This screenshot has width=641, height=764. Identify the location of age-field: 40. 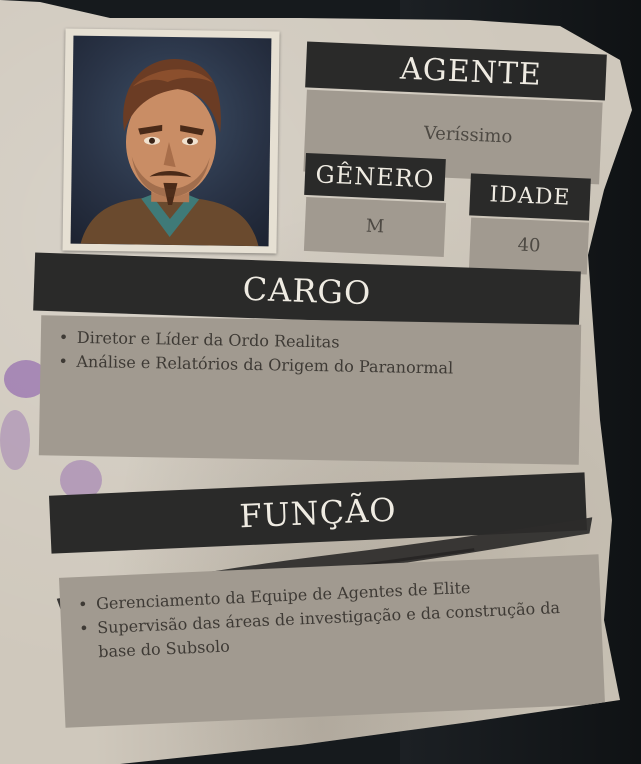
(529, 246).